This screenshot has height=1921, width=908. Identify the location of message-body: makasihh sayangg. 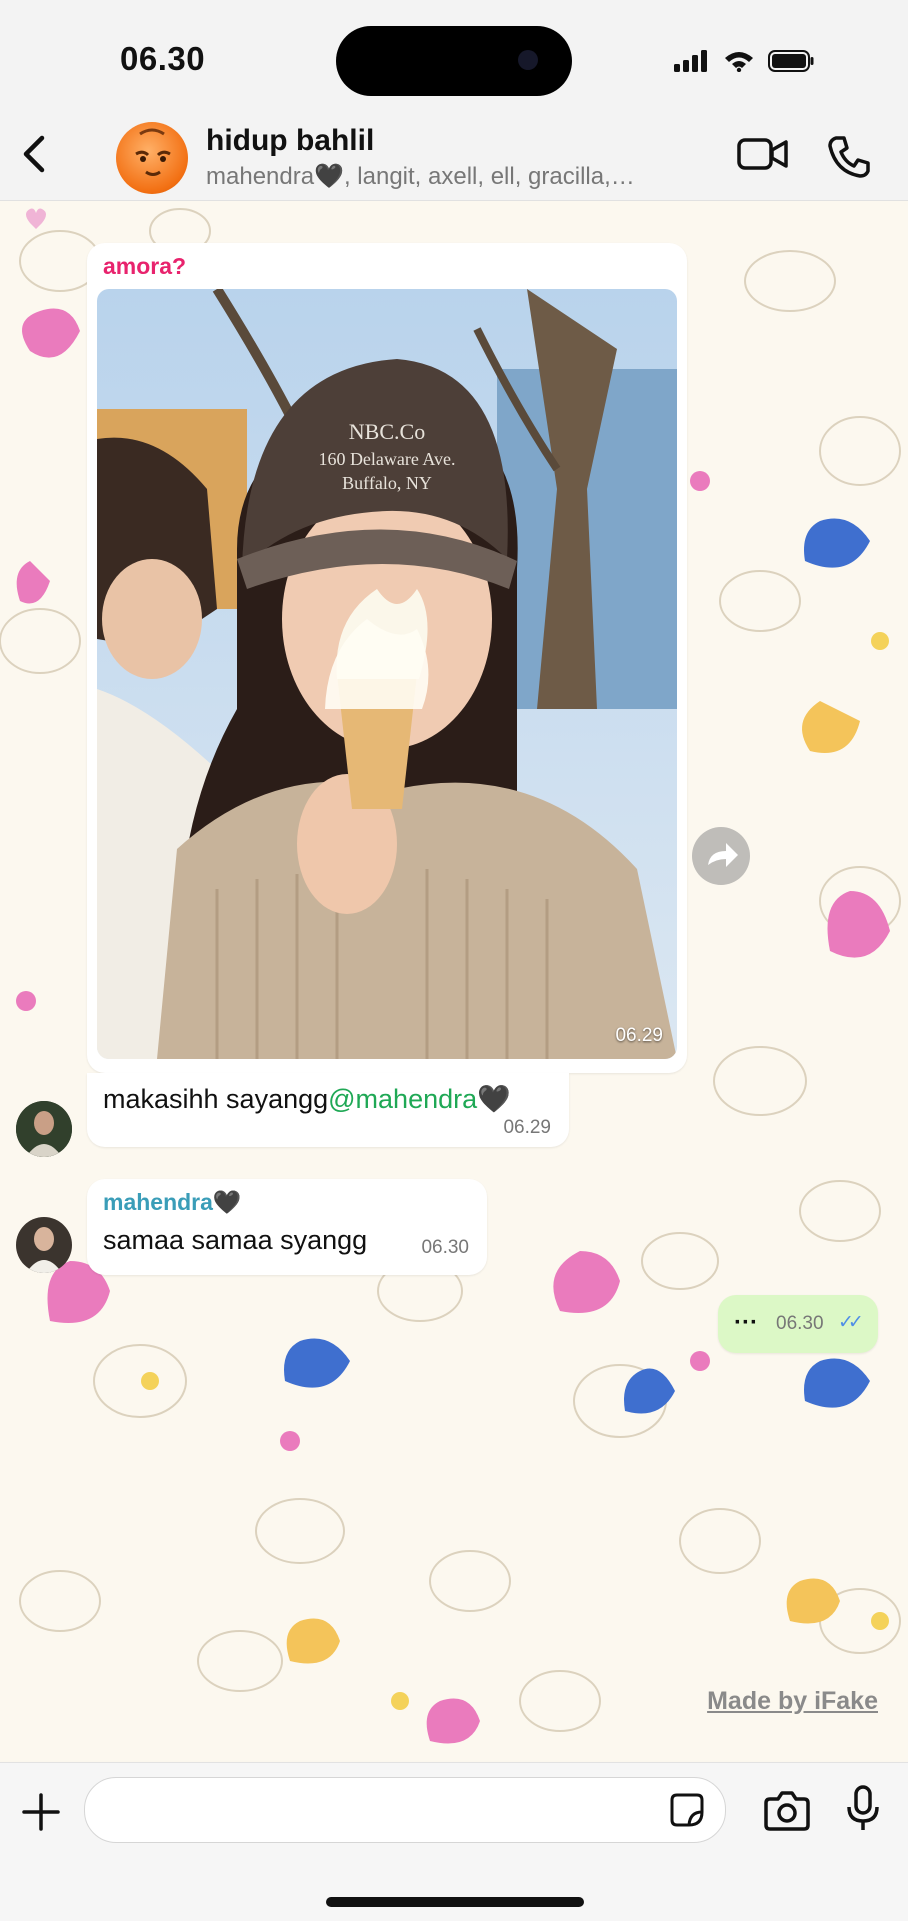
(216, 1099).